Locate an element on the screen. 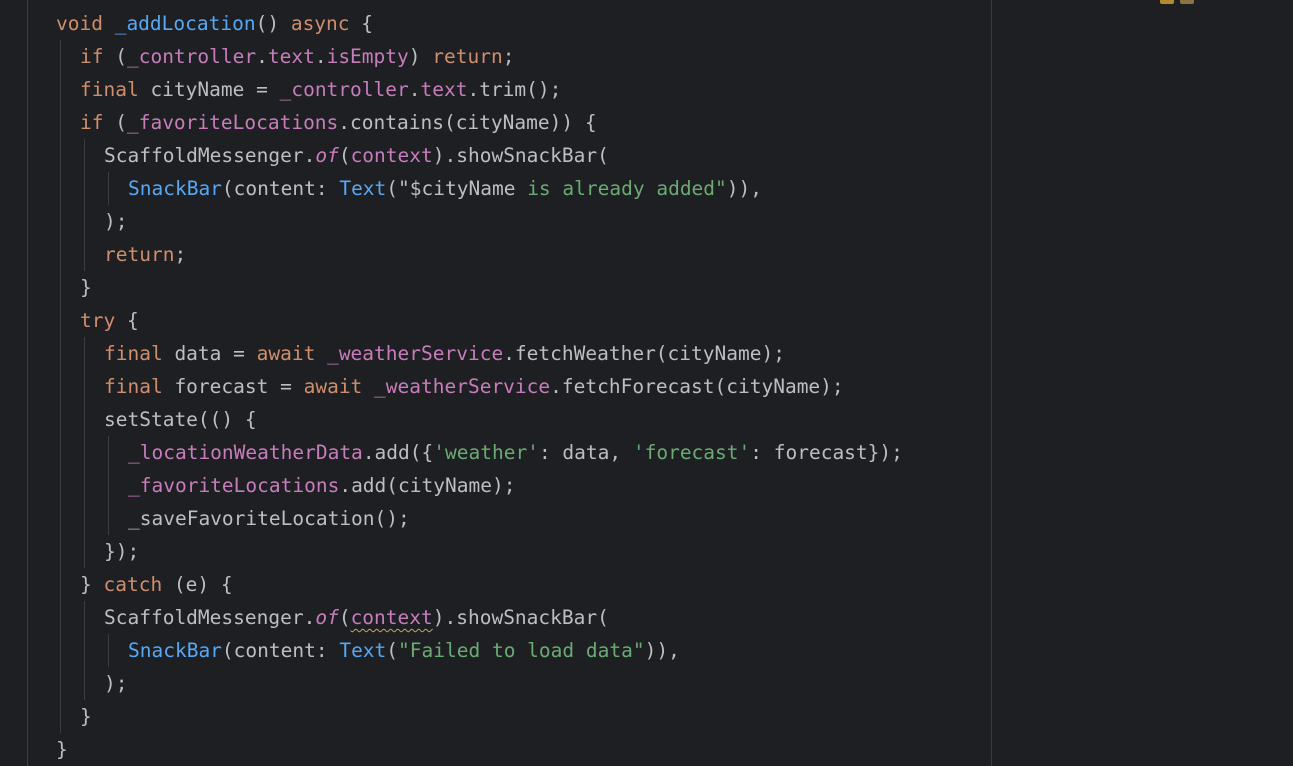 This screenshot has height=766, width=1293. warning-icon is located at coordinates (1167, 2).